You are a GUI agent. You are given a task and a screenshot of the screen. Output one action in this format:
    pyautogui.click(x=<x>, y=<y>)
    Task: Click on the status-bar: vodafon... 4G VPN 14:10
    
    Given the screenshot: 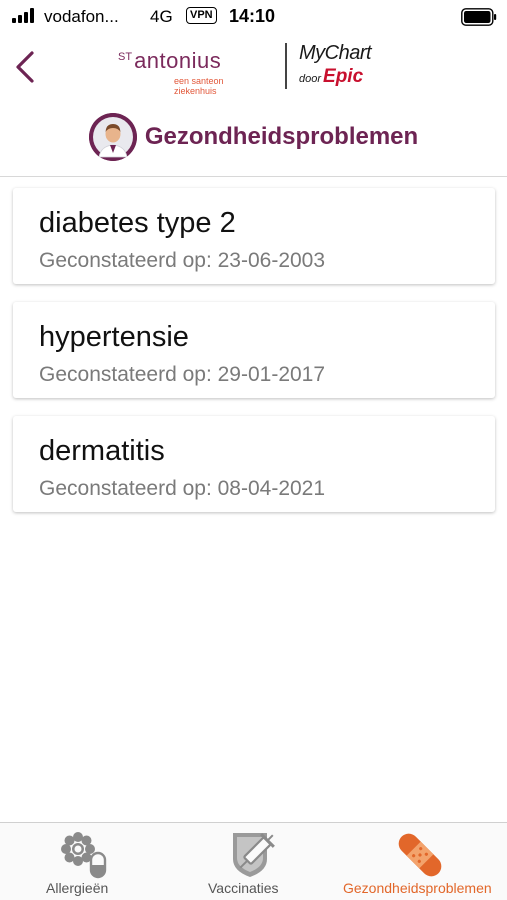 What is the action you would take?
    pyautogui.click(x=253, y=17)
    